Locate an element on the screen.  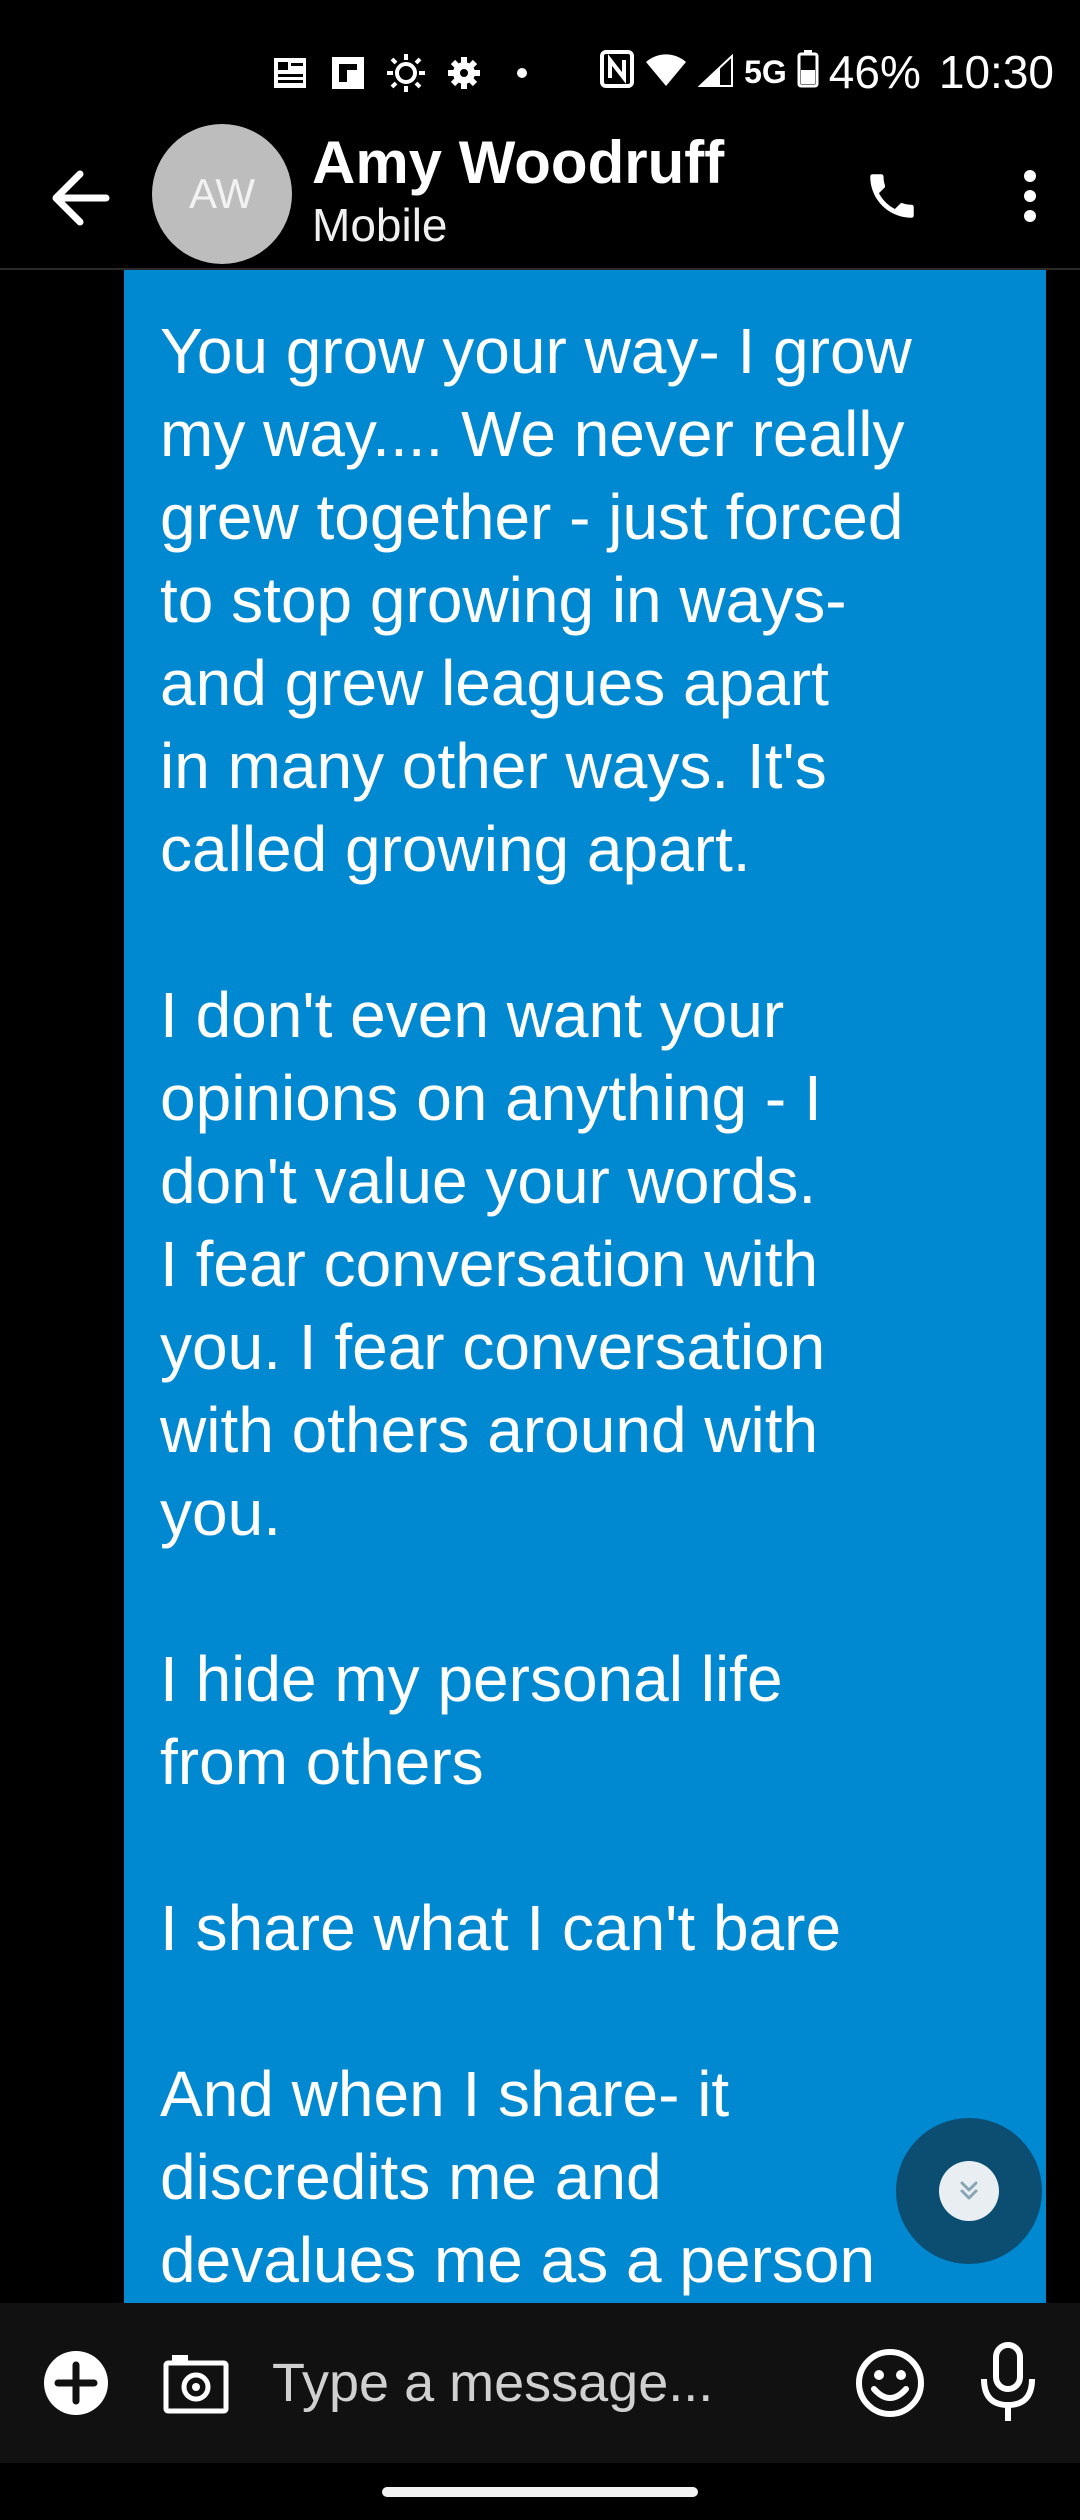
system-nav-bar is located at coordinates (540, 2491).